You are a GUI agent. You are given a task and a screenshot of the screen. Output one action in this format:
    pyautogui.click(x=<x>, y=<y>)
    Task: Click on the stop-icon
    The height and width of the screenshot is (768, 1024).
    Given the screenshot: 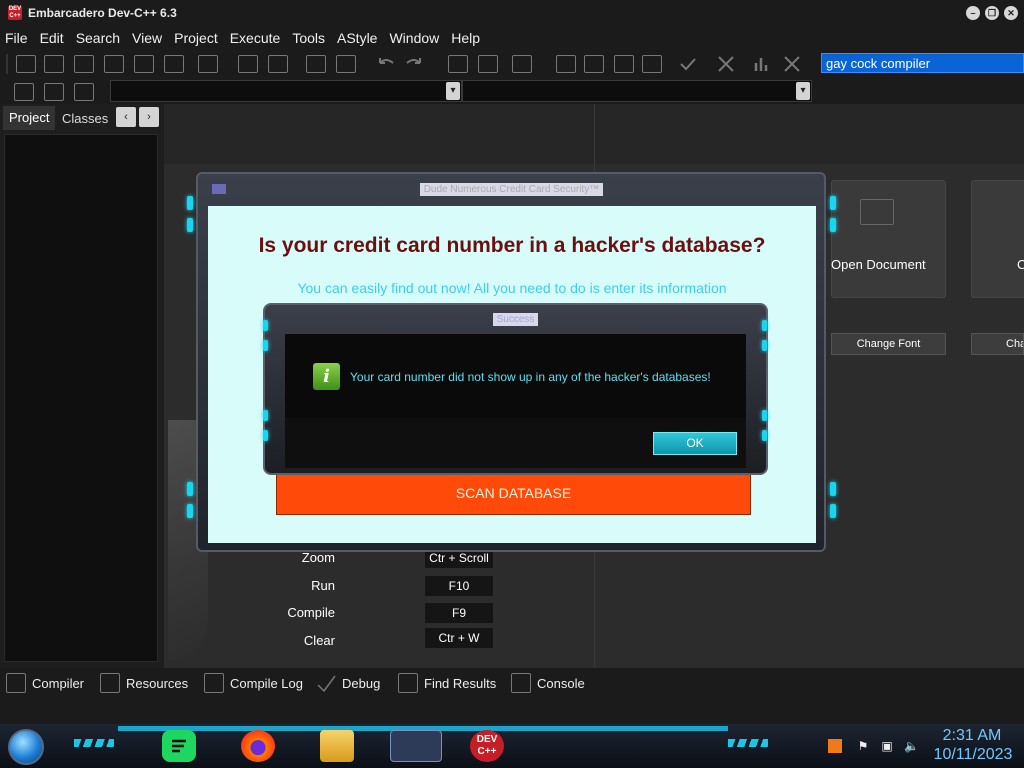 What is the action you would take?
    pyautogui.click(x=726, y=64)
    